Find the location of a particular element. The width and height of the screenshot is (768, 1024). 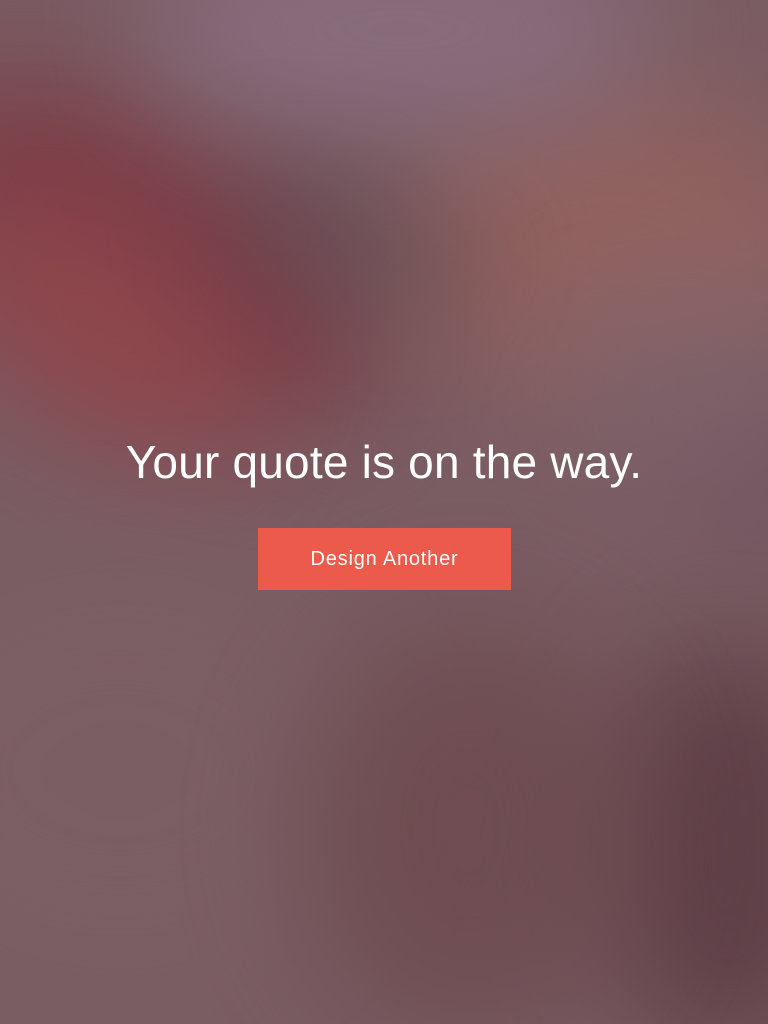

confirmation-headline: Your quote is on the way. is located at coordinates (384, 462).